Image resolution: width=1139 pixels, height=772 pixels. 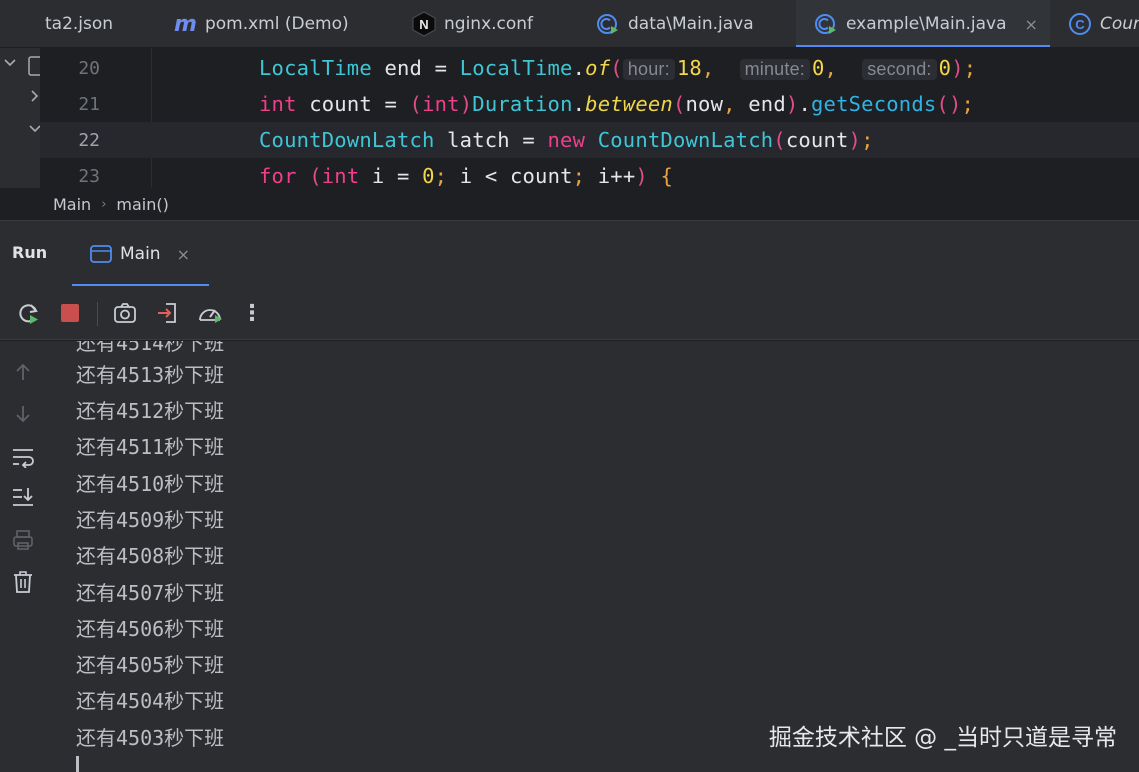 What do you see at coordinates (10, 64) in the screenshot?
I see `chevron-down-icon` at bounding box center [10, 64].